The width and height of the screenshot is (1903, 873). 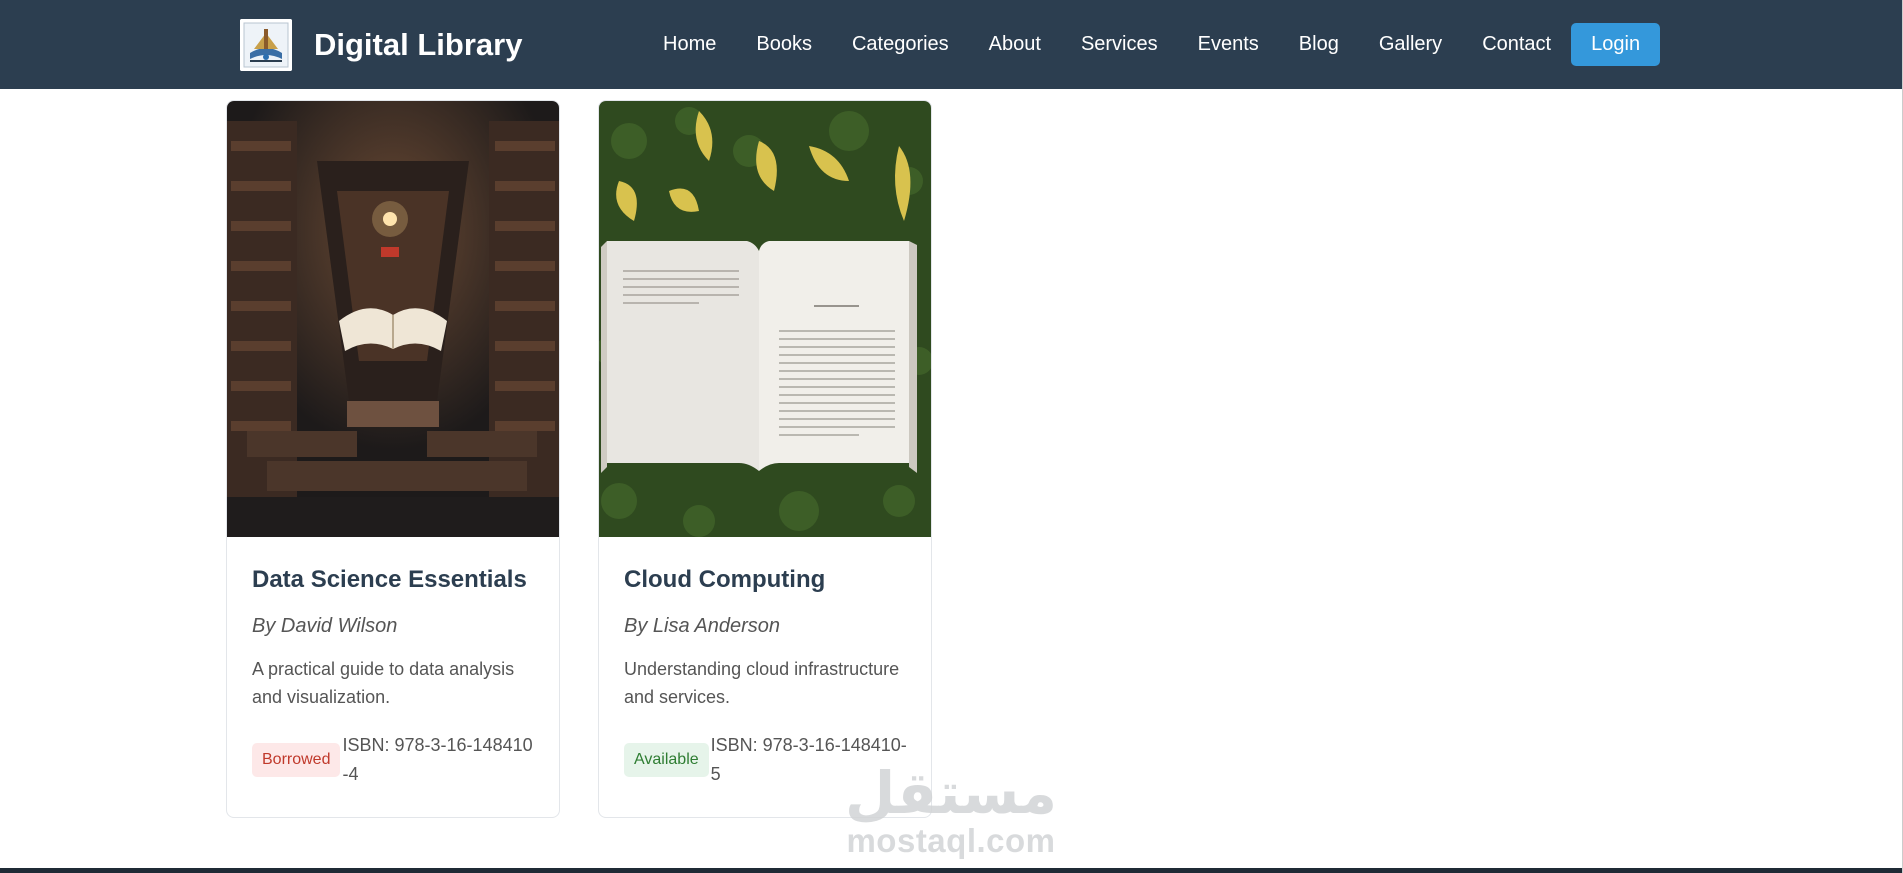 What do you see at coordinates (765, 319) in the screenshot?
I see `open-book-on-grass-photo` at bounding box center [765, 319].